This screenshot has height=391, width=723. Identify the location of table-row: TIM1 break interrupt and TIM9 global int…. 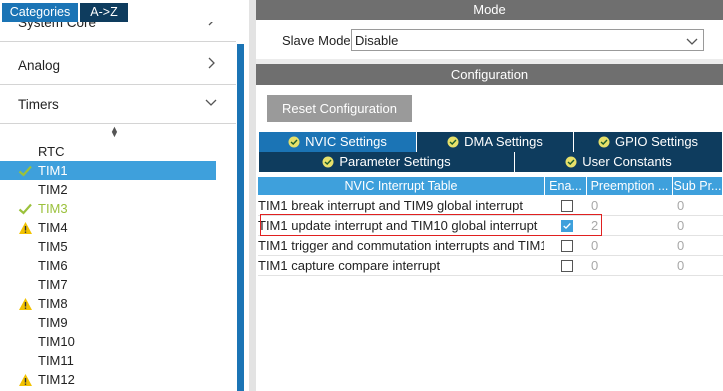
(490, 206).